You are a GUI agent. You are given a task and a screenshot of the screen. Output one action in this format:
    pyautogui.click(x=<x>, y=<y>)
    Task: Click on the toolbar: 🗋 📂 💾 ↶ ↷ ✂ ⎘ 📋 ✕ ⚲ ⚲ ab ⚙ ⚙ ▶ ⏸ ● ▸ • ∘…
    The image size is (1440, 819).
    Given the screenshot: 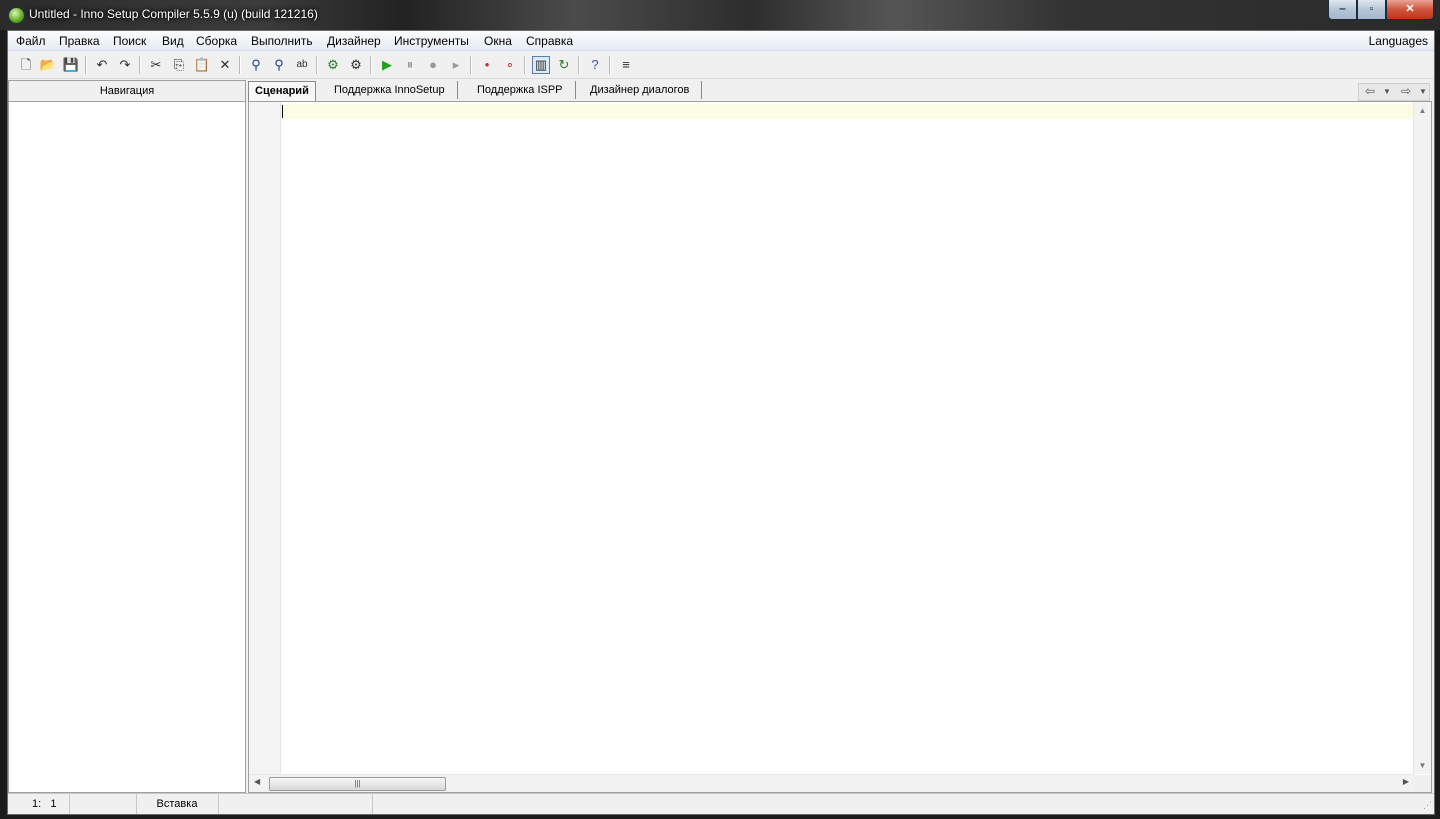 What is the action you would take?
    pyautogui.click(x=721, y=65)
    